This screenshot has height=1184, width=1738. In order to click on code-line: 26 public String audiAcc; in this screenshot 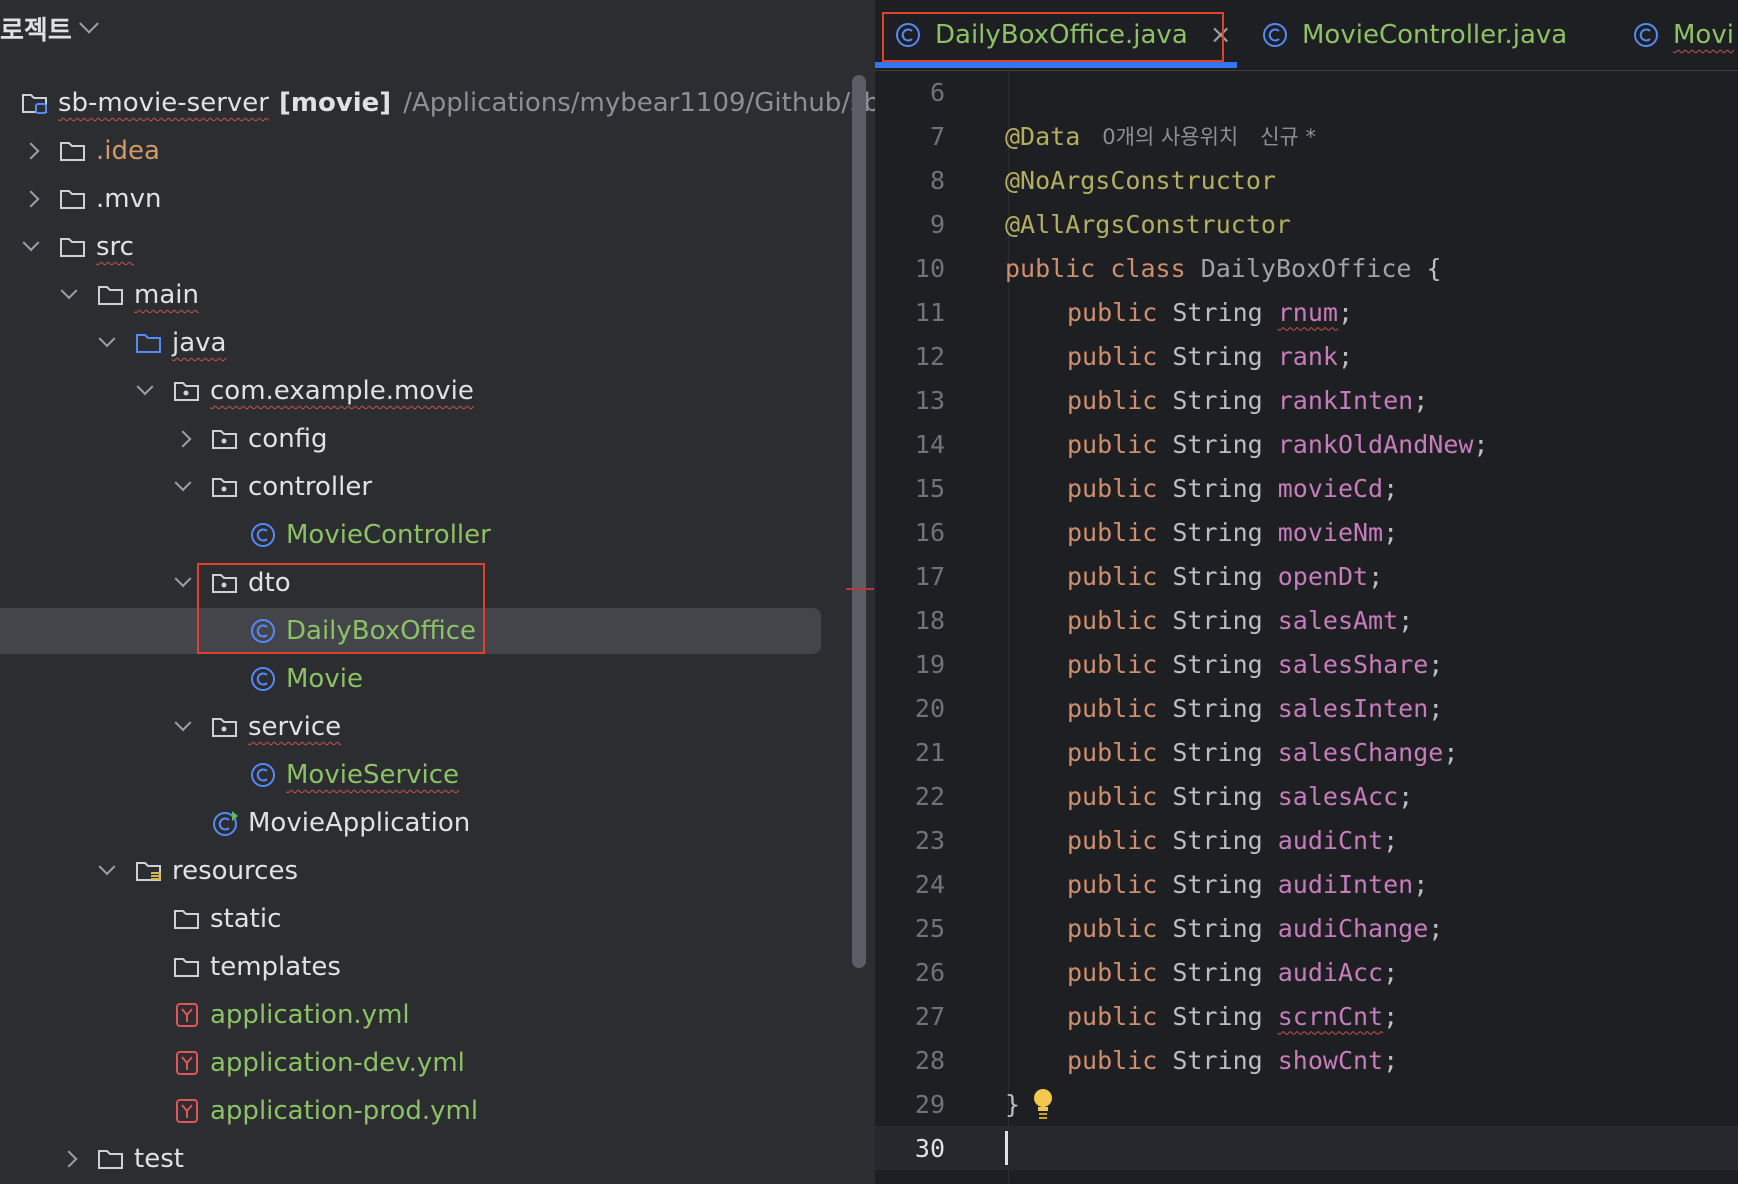, I will do `click(1306, 972)`.